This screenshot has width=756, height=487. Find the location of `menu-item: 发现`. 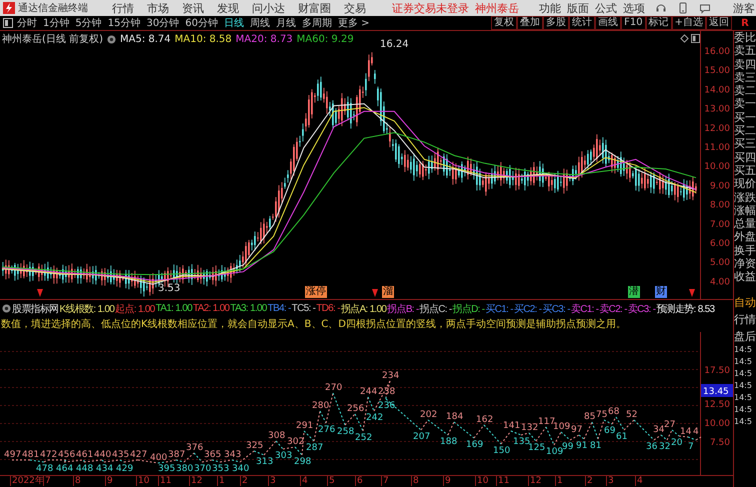

menu-item: 发现 is located at coordinates (228, 8).